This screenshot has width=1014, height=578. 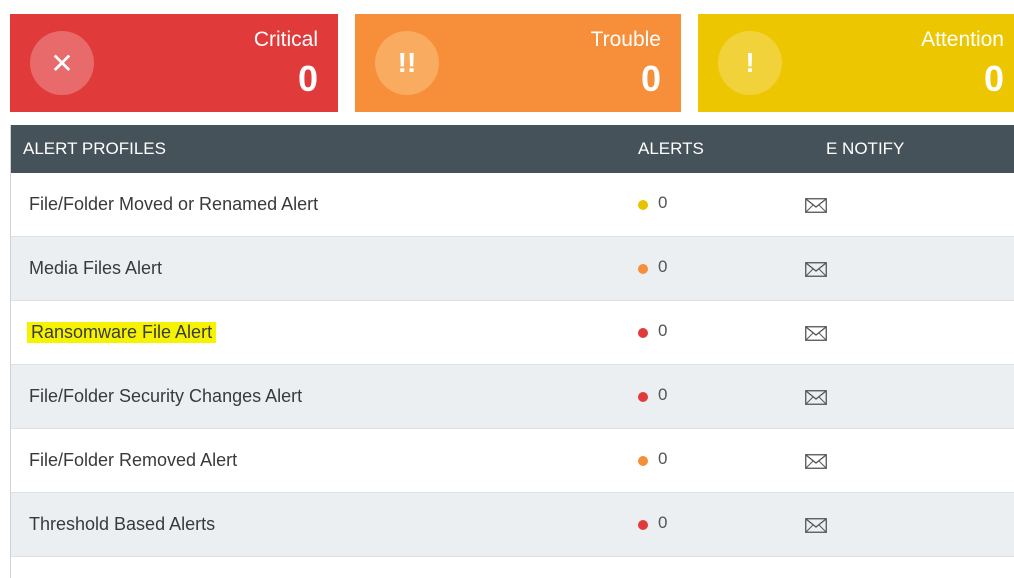 What do you see at coordinates (993, 78) in the screenshot?
I see `attention-count: 0` at bounding box center [993, 78].